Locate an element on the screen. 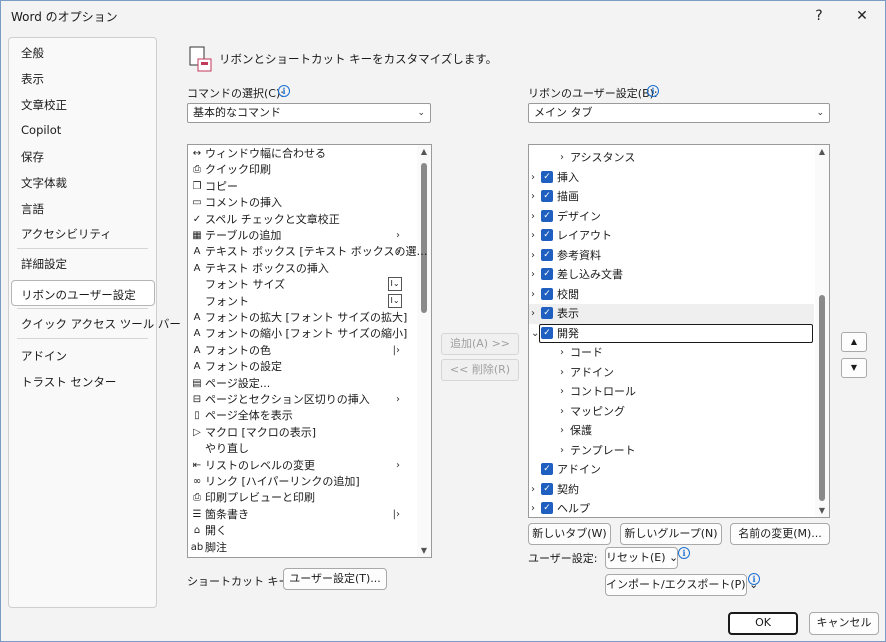 Image resolution: width=886 pixels, height=642 pixels. close-button: ✕ is located at coordinates (862, 16).